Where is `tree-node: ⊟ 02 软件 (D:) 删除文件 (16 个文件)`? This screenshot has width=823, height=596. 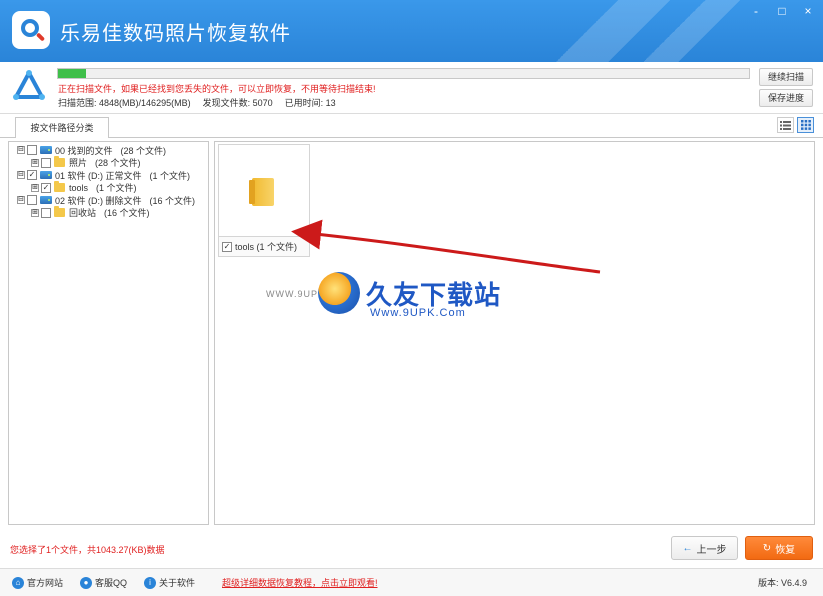
tree-node: ⊟ 02 软件 (D:) 删除文件 (16 个文件) is located at coordinates (108, 200).